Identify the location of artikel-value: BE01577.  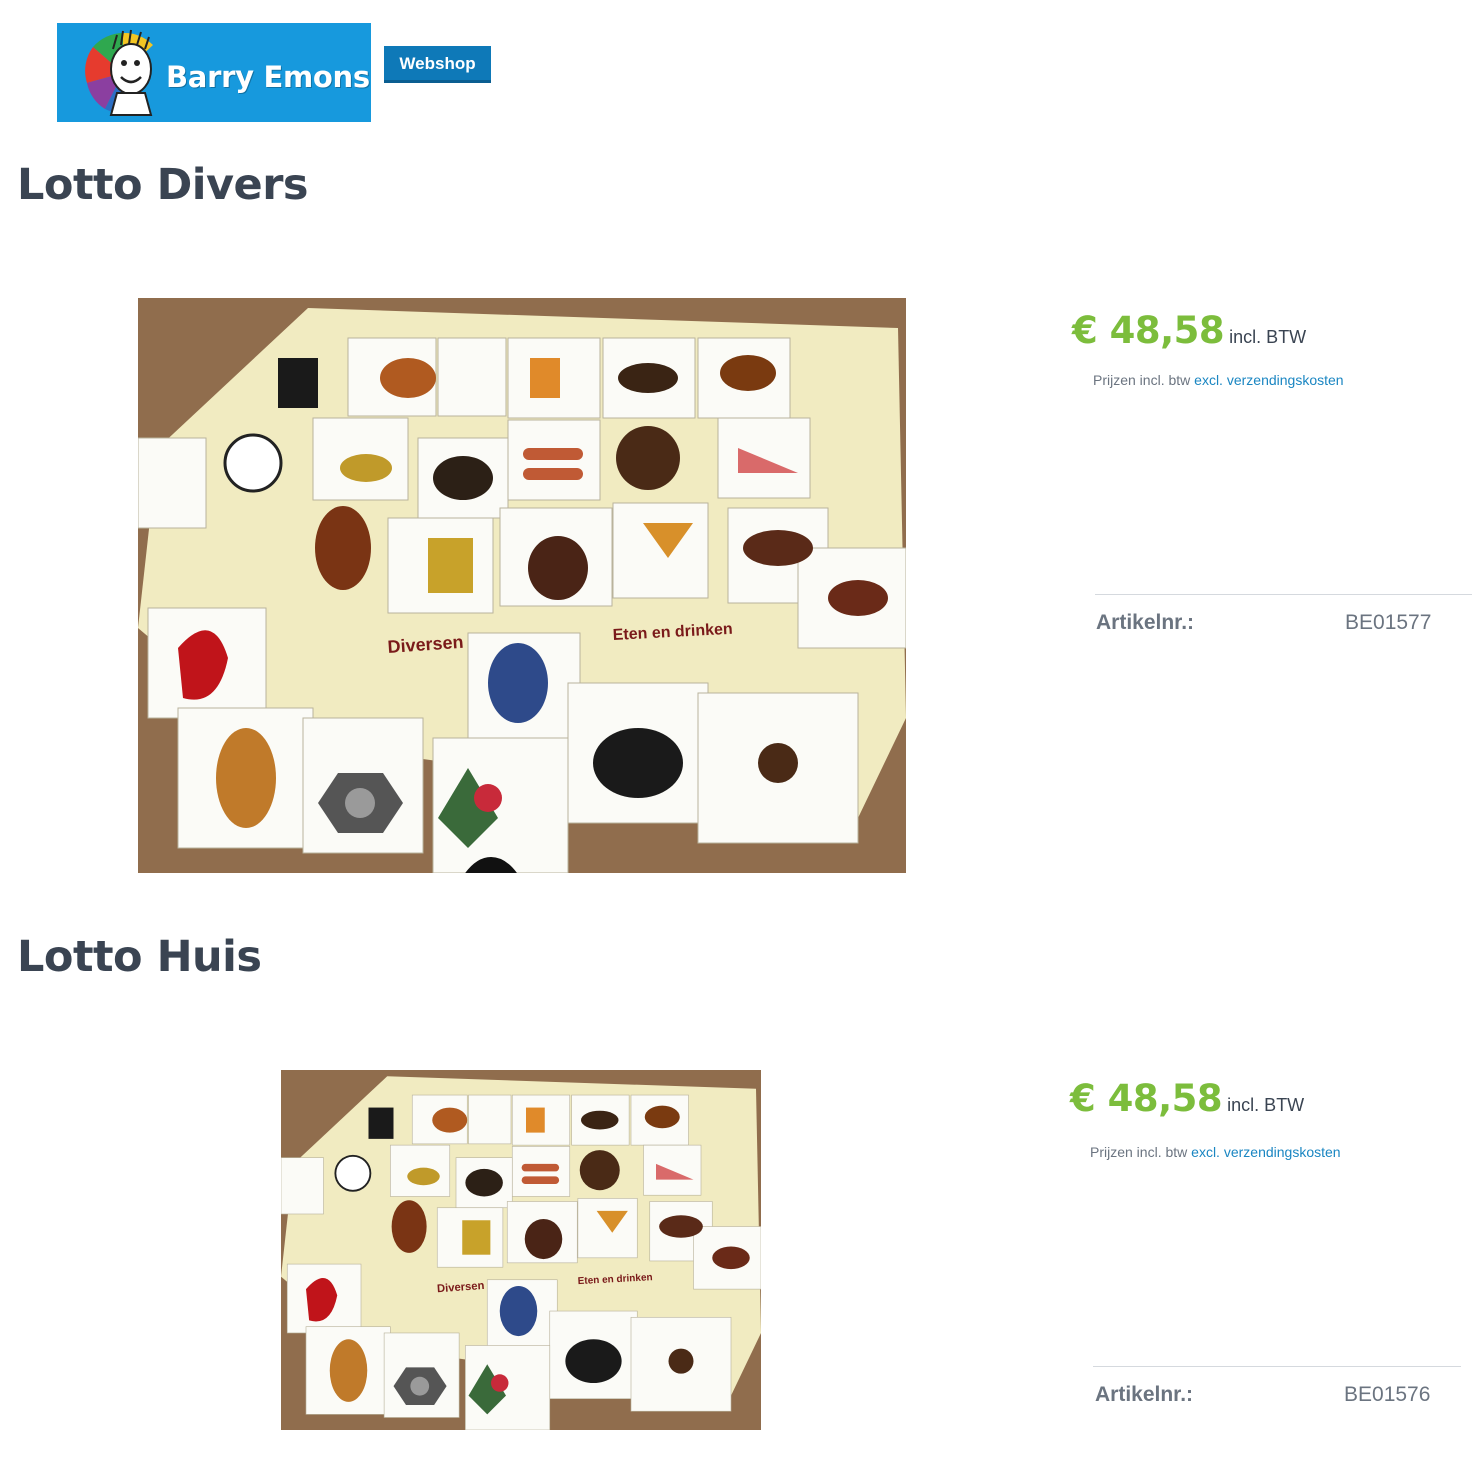
(1388, 622).